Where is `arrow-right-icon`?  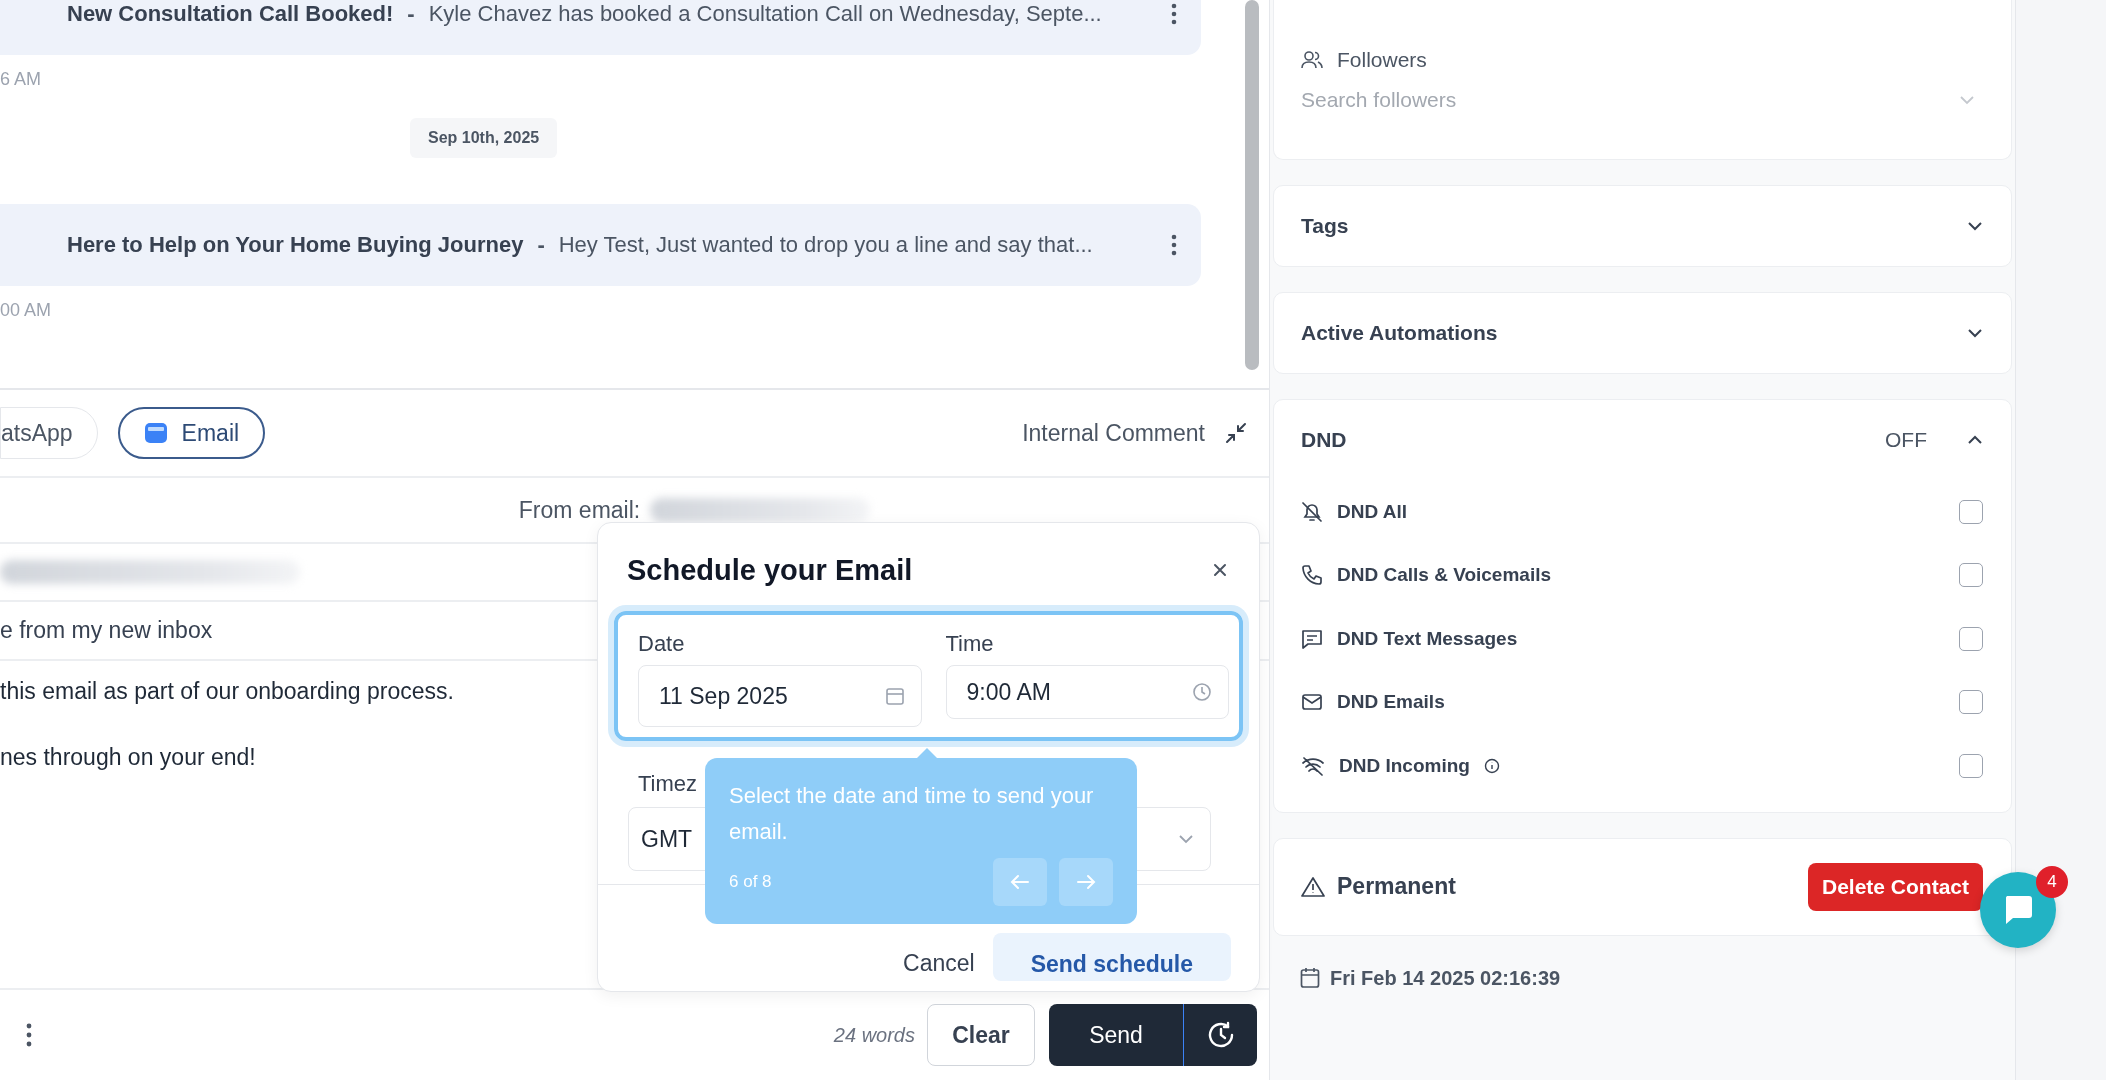 arrow-right-icon is located at coordinates (1086, 882).